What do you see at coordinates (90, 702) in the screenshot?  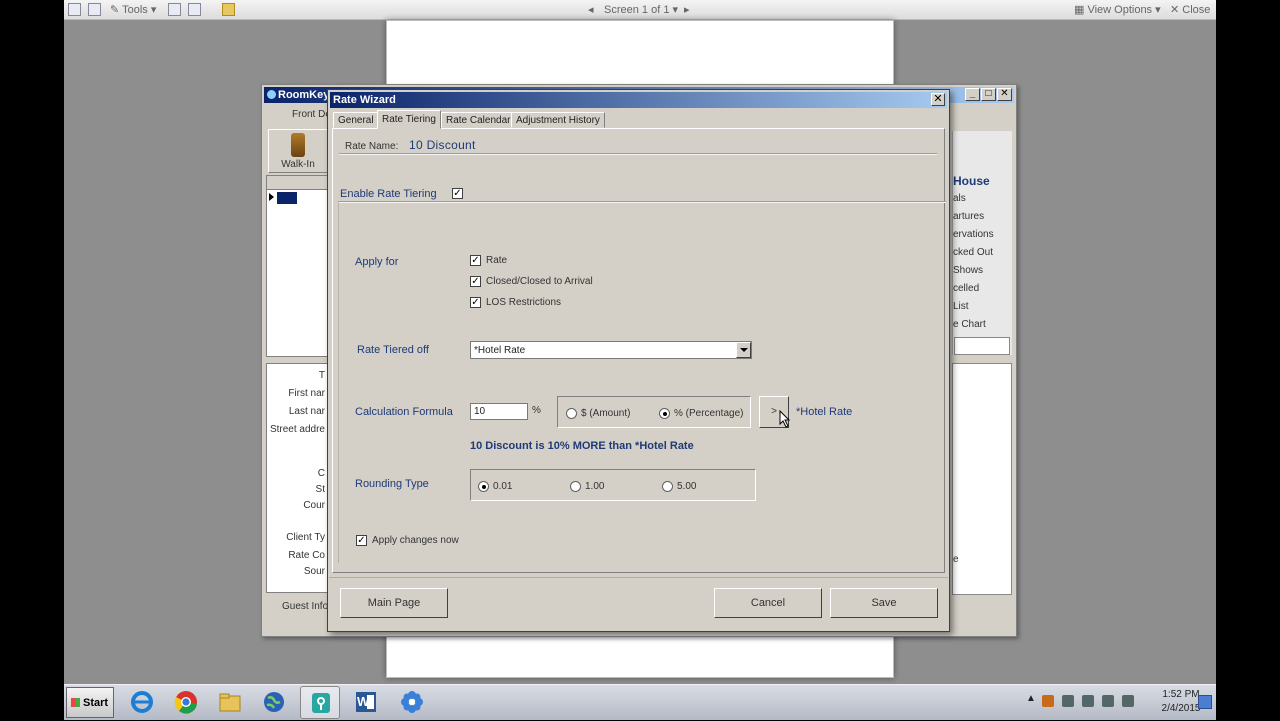 I see `start-button: Start` at bounding box center [90, 702].